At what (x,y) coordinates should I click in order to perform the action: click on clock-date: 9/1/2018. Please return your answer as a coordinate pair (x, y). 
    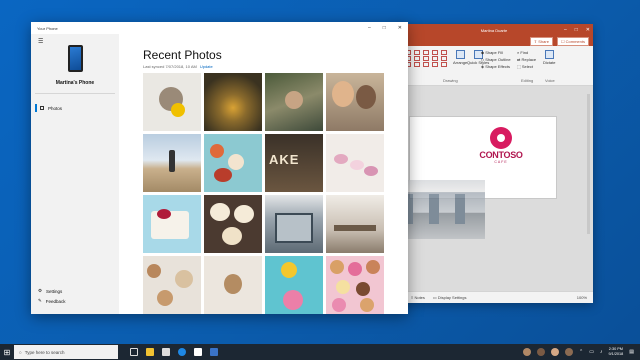
    Looking at the image, I should click on (616, 354).